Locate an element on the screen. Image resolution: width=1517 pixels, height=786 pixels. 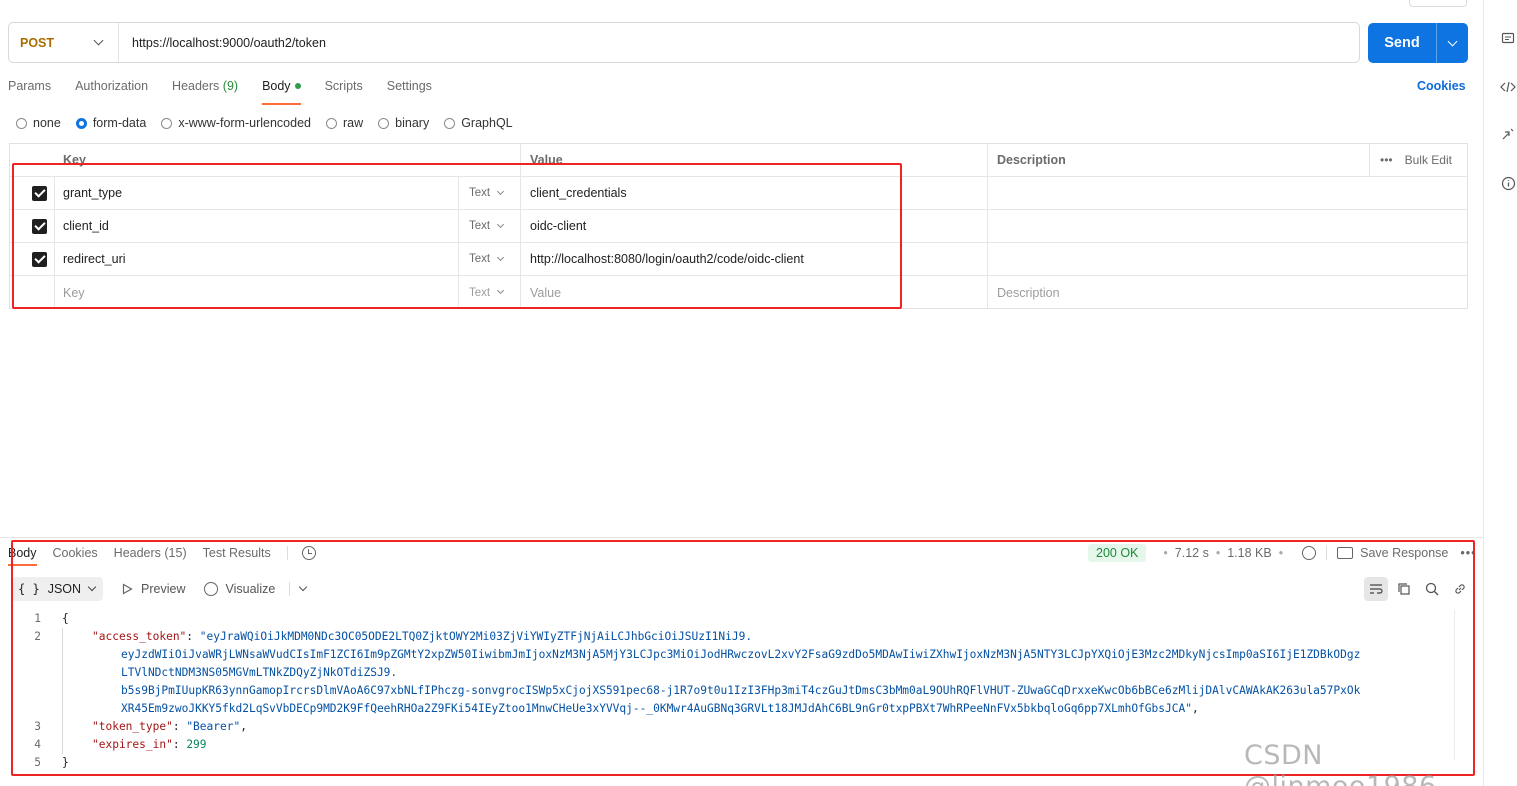
visualize-label: Visualize is located at coordinates (250, 589).